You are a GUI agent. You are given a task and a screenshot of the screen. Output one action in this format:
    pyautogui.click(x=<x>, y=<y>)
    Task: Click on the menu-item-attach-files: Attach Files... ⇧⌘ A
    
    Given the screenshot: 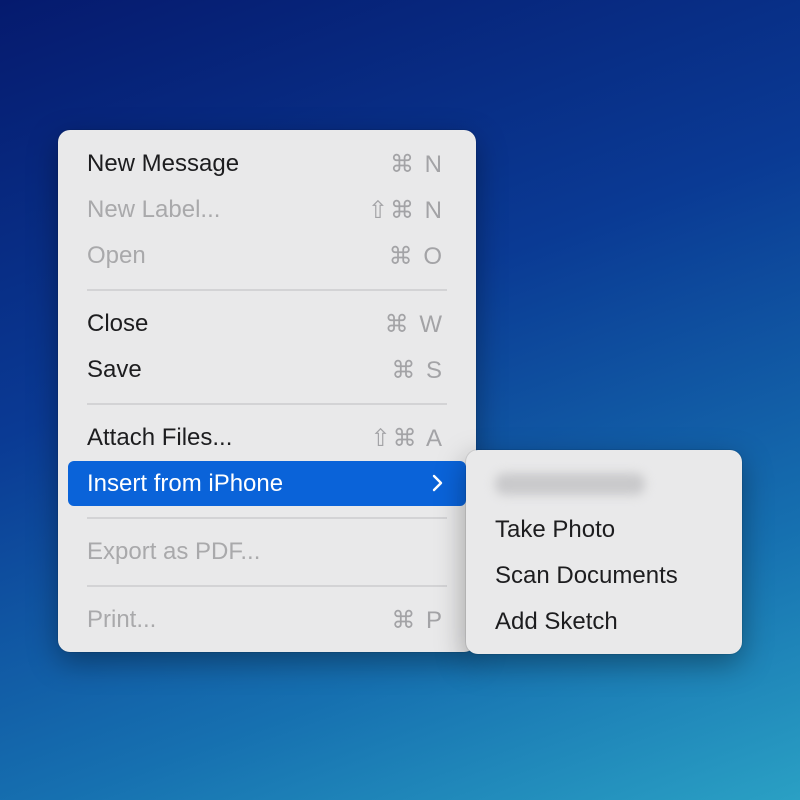 What is the action you would take?
    pyautogui.click(x=267, y=438)
    